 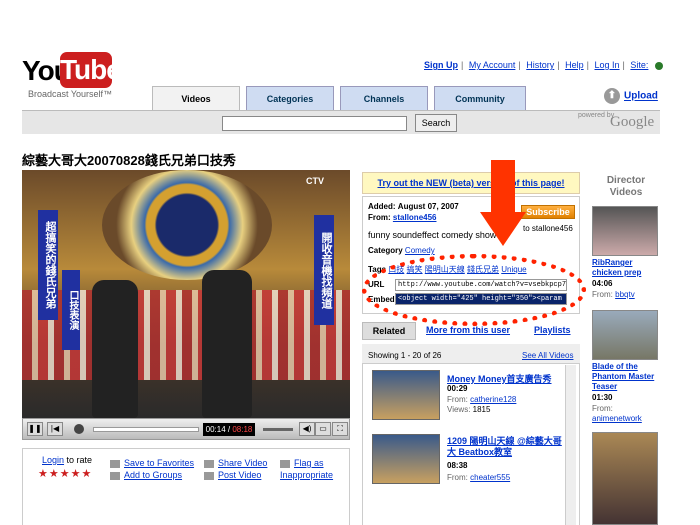 I want to click on annotation-arrow-shaft, so click(x=503, y=187).